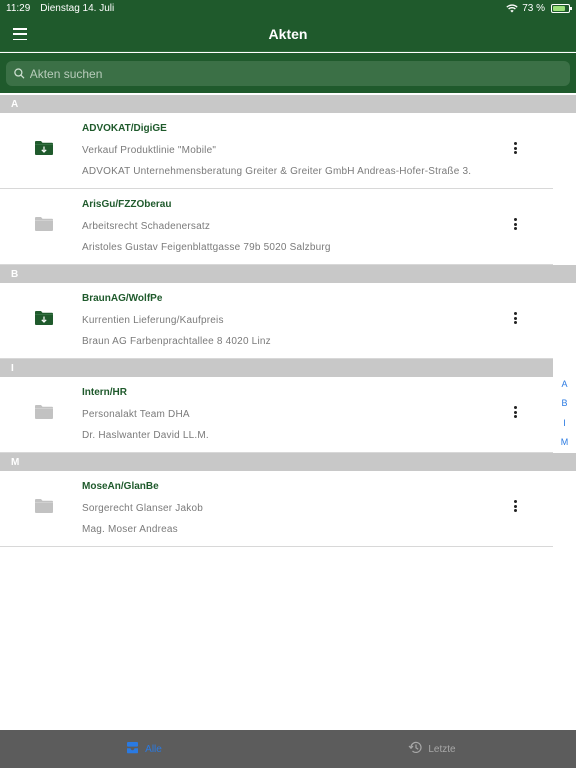 The width and height of the screenshot is (576, 768). Describe the element at coordinates (18, 8) in the screenshot. I see `status-time: 11:29` at that location.